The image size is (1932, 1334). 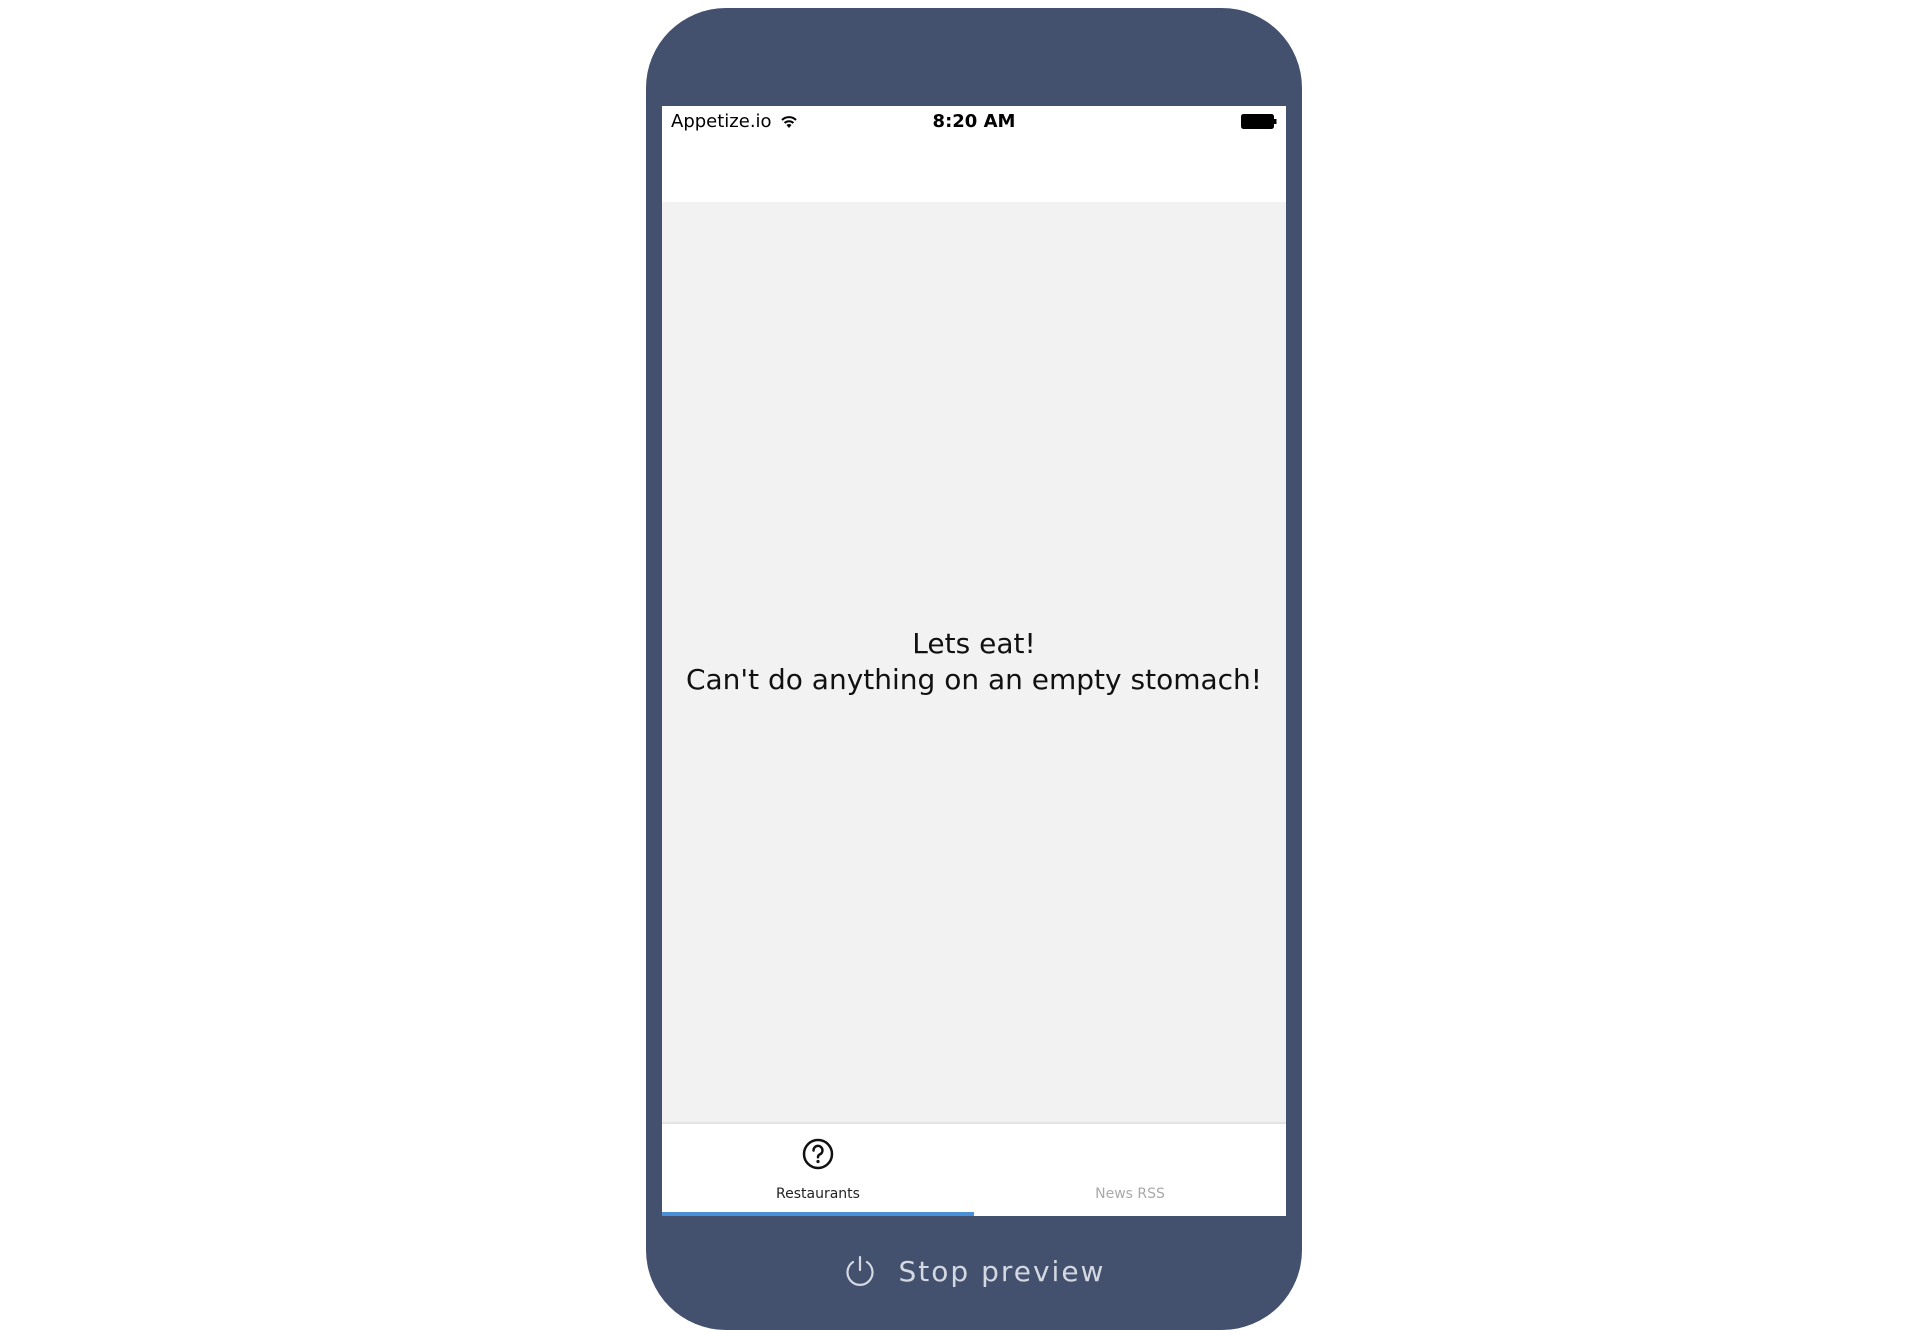 I want to click on status-bar: Appetize.io 8:20 AM, so click(x=974, y=121).